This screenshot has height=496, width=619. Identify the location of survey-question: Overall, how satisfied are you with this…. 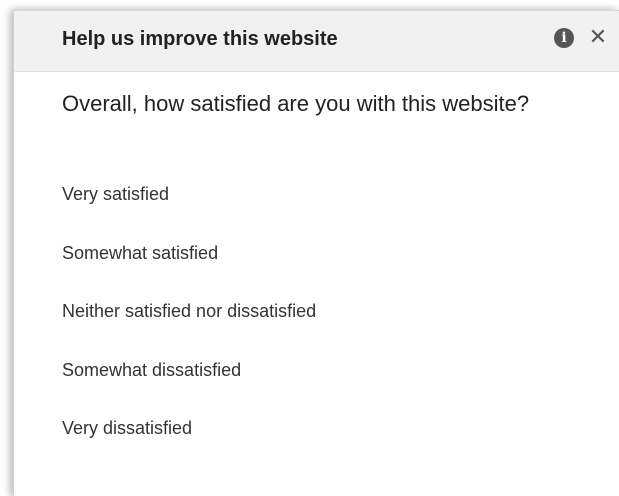
(296, 103).